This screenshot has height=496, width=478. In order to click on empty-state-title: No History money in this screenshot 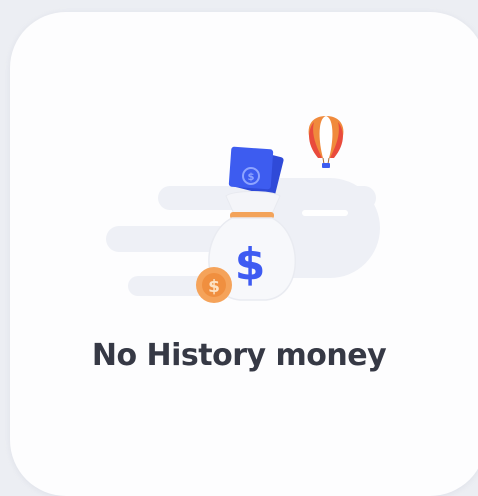, I will do `click(239, 355)`.